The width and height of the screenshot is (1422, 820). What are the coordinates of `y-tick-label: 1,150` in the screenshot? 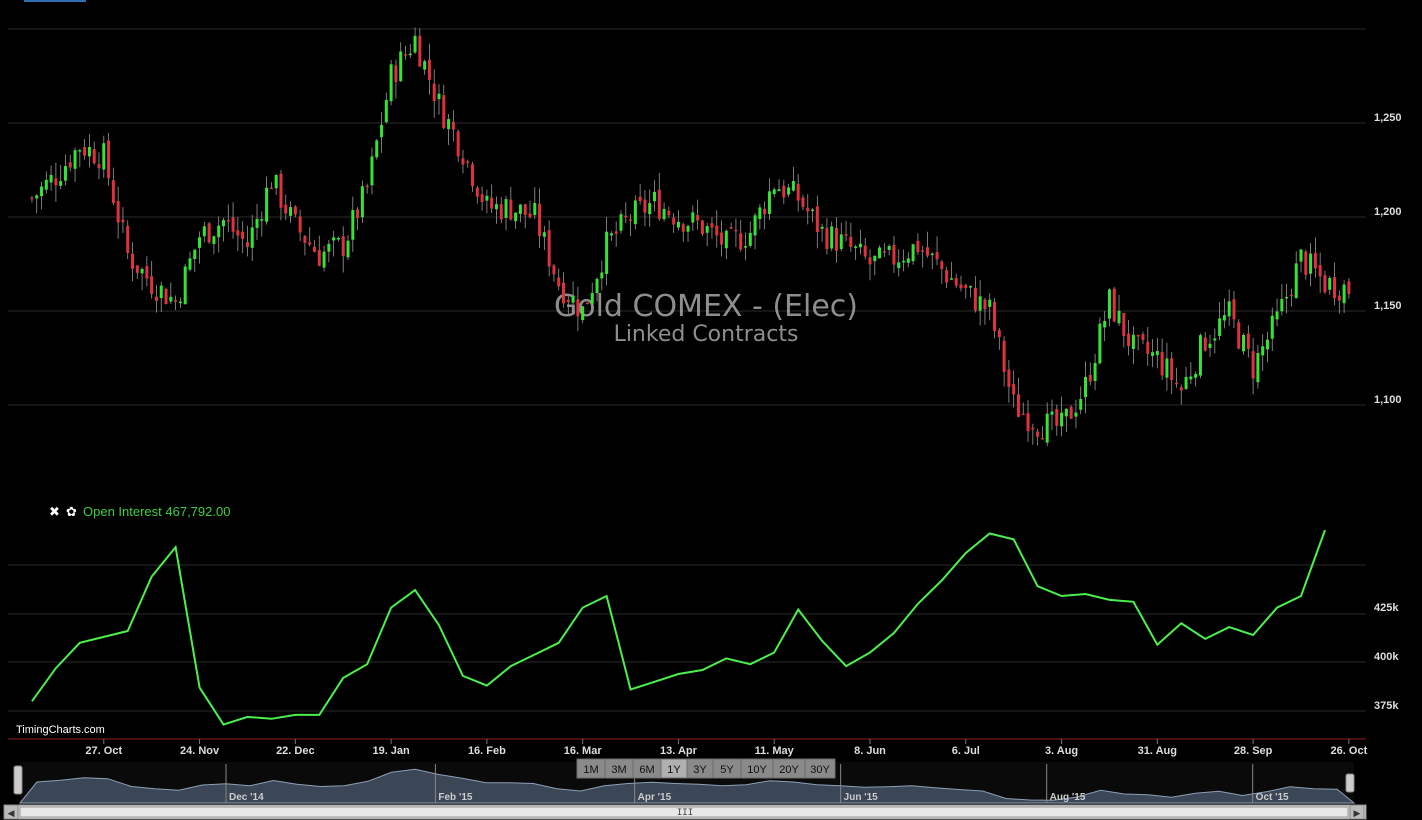 It's located at (1388, 306).